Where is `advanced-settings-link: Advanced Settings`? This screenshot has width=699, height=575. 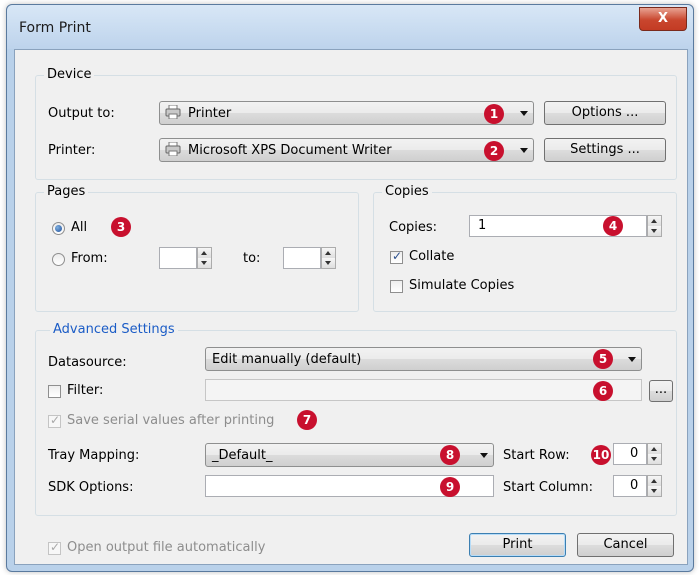
advanced-settings-link: Advanced Settings is located at coordinates (114, 329).